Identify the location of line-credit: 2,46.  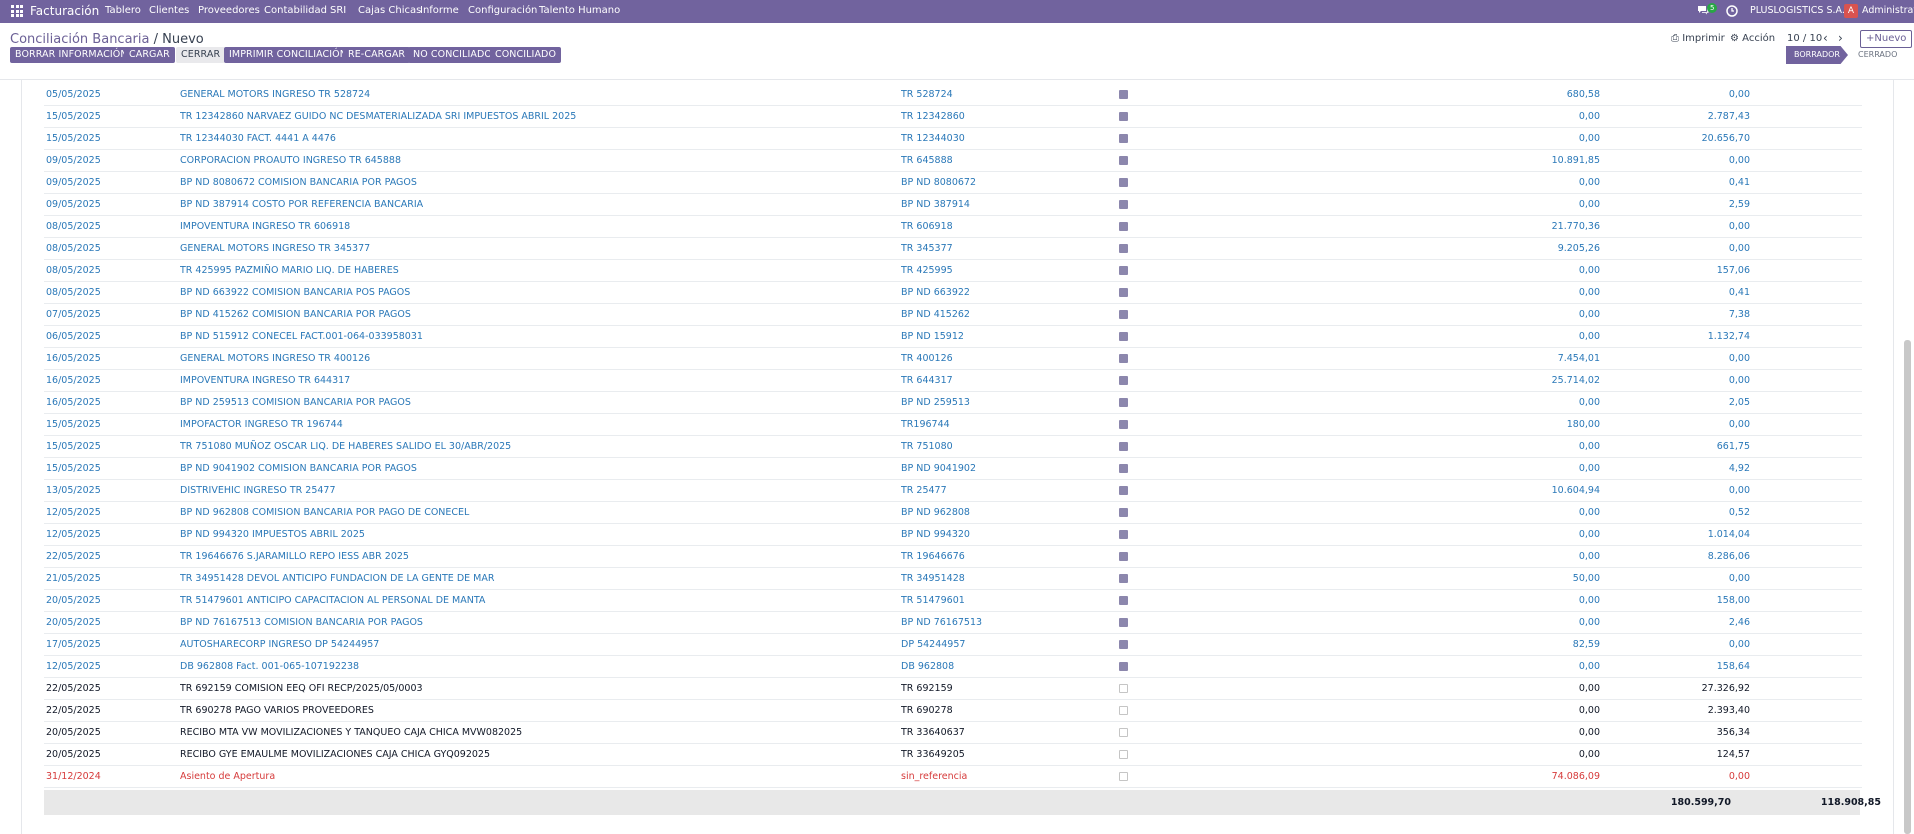
(1675, 622).